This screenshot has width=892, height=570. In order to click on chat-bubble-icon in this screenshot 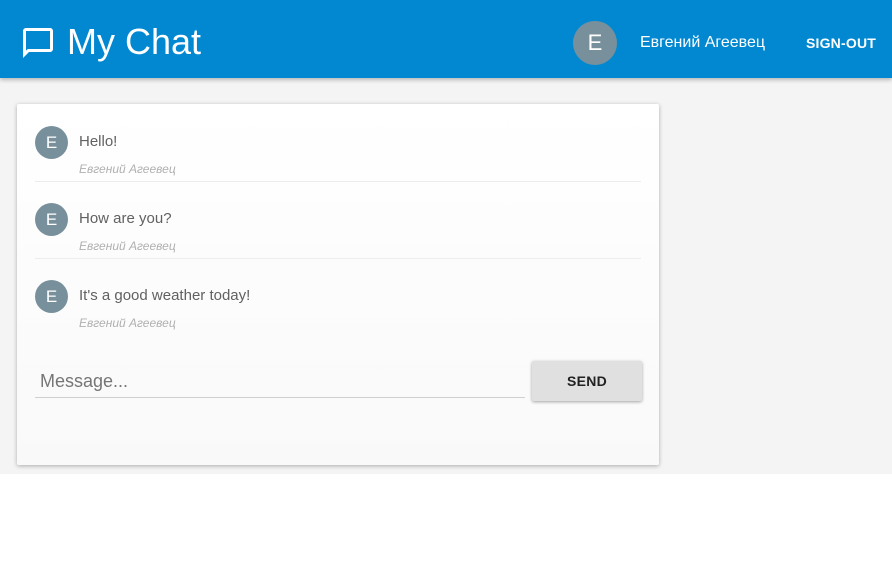, I will do `click(38, 43)`.